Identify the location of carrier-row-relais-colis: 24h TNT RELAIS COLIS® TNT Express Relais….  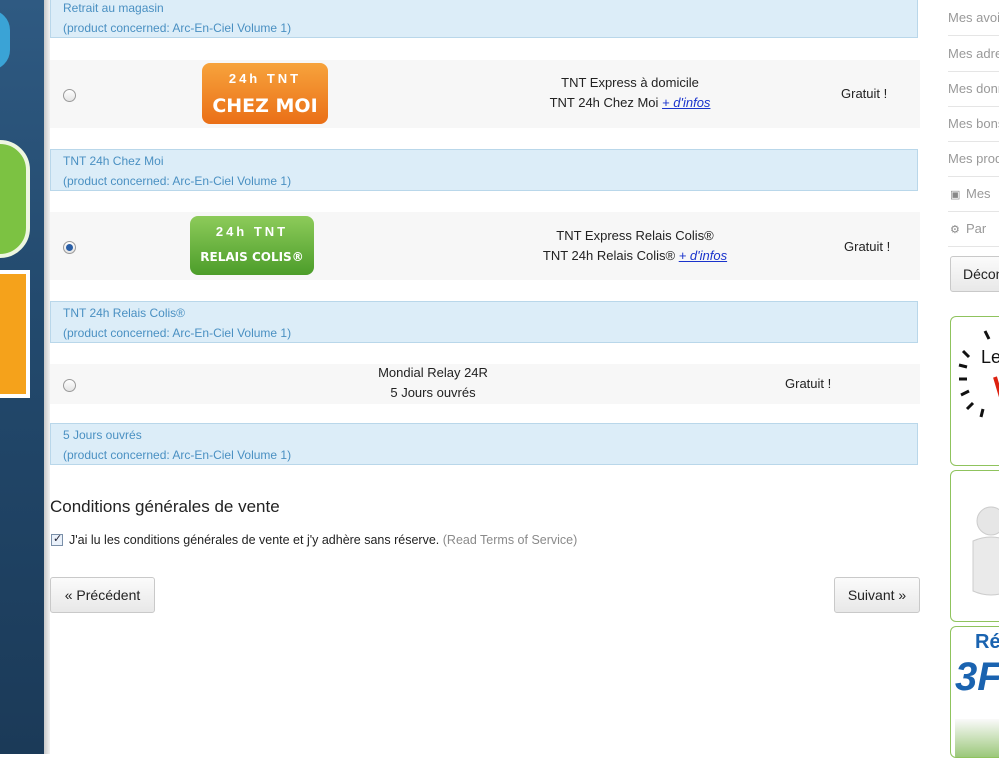
(485, 246).